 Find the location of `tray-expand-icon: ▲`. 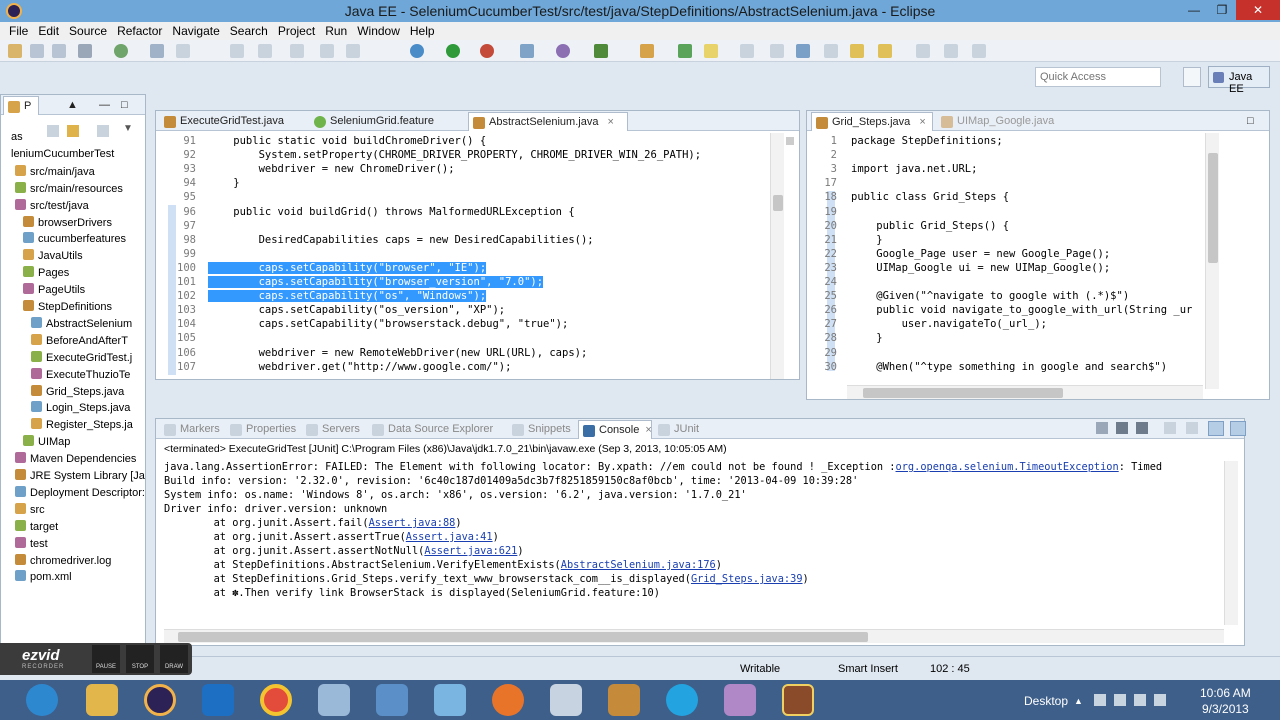

tray-expand-icon: ▲ is located at coordinates (1078, 701).